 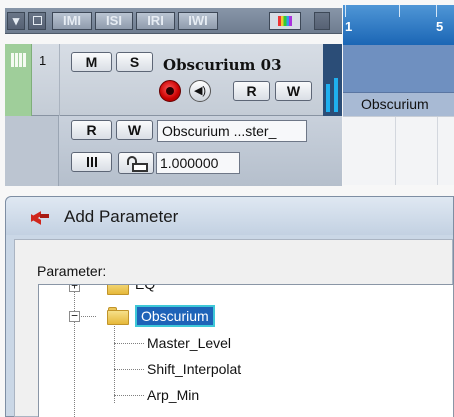 I want to click on automation-lane: R W Obscurium ...ster_ 1.000000, so click(x=173, y=151).